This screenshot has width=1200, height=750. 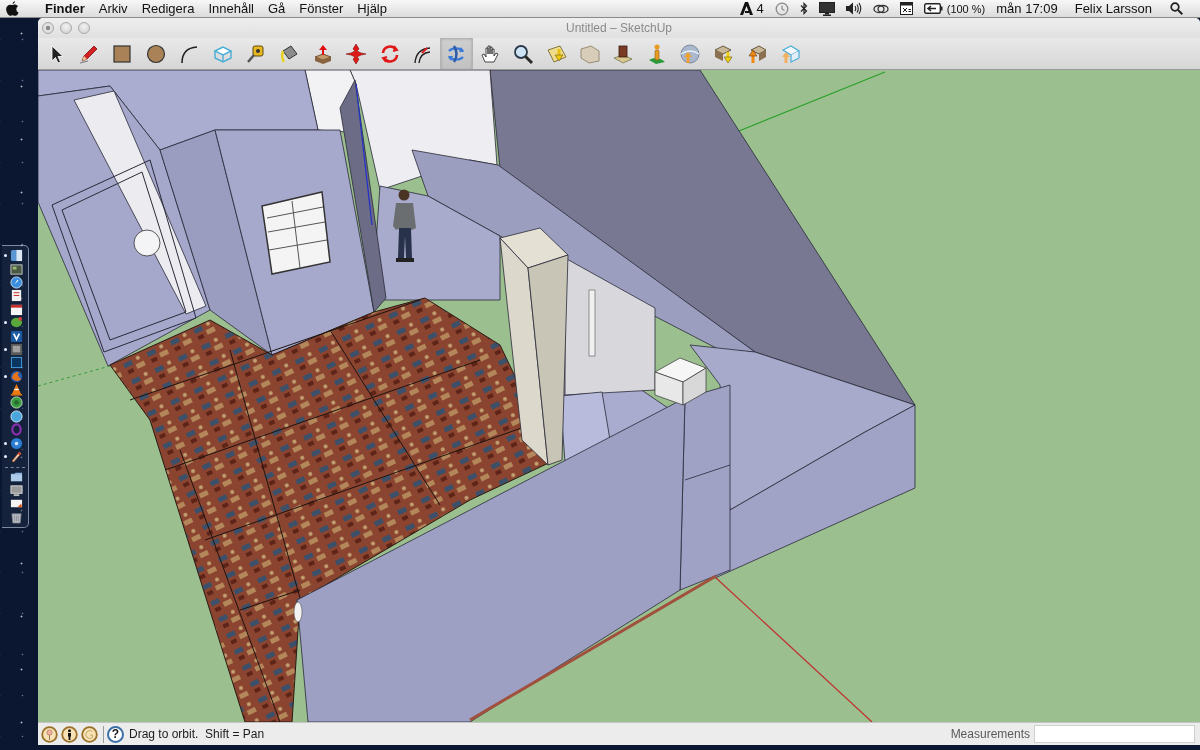 I want to click on menu-item: Arkiv, so click(x=113, y=8).